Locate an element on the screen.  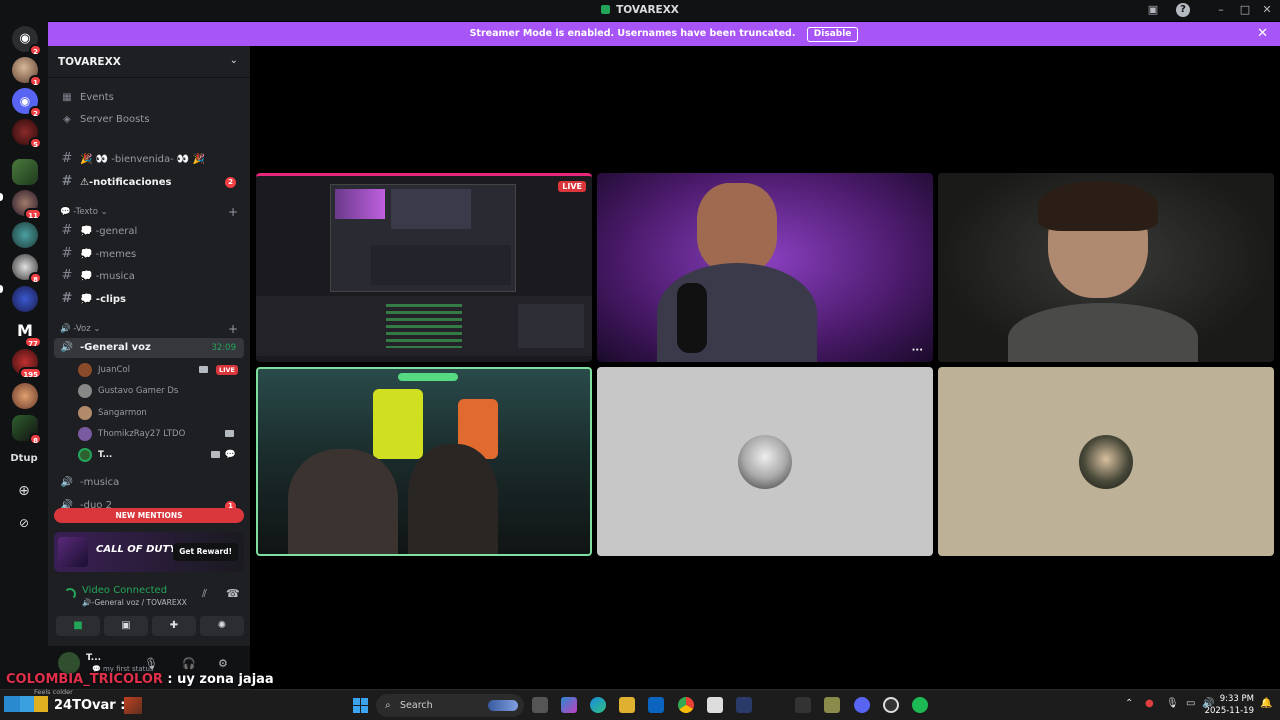
disconnect-icon: ☎ is located at coordinates (233, 593).